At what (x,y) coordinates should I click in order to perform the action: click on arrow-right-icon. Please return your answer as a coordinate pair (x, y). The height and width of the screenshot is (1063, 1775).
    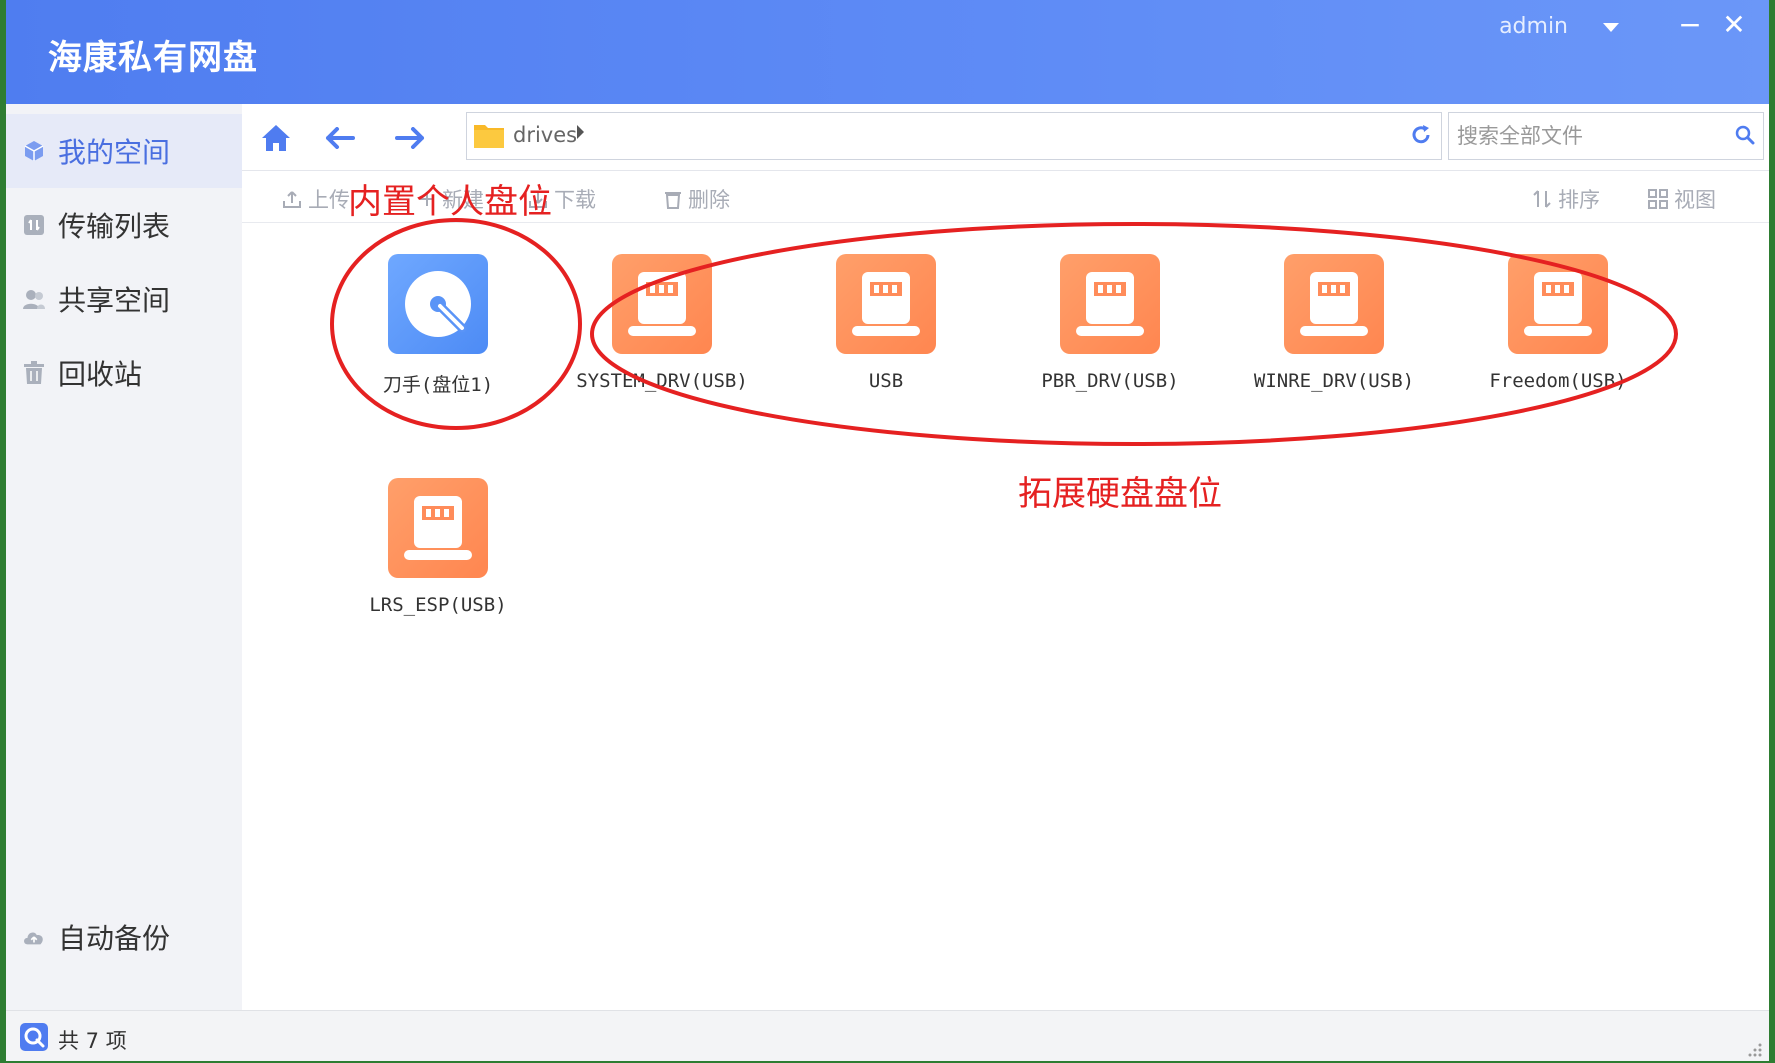
    Looking at the image, I should click on (409, 138).